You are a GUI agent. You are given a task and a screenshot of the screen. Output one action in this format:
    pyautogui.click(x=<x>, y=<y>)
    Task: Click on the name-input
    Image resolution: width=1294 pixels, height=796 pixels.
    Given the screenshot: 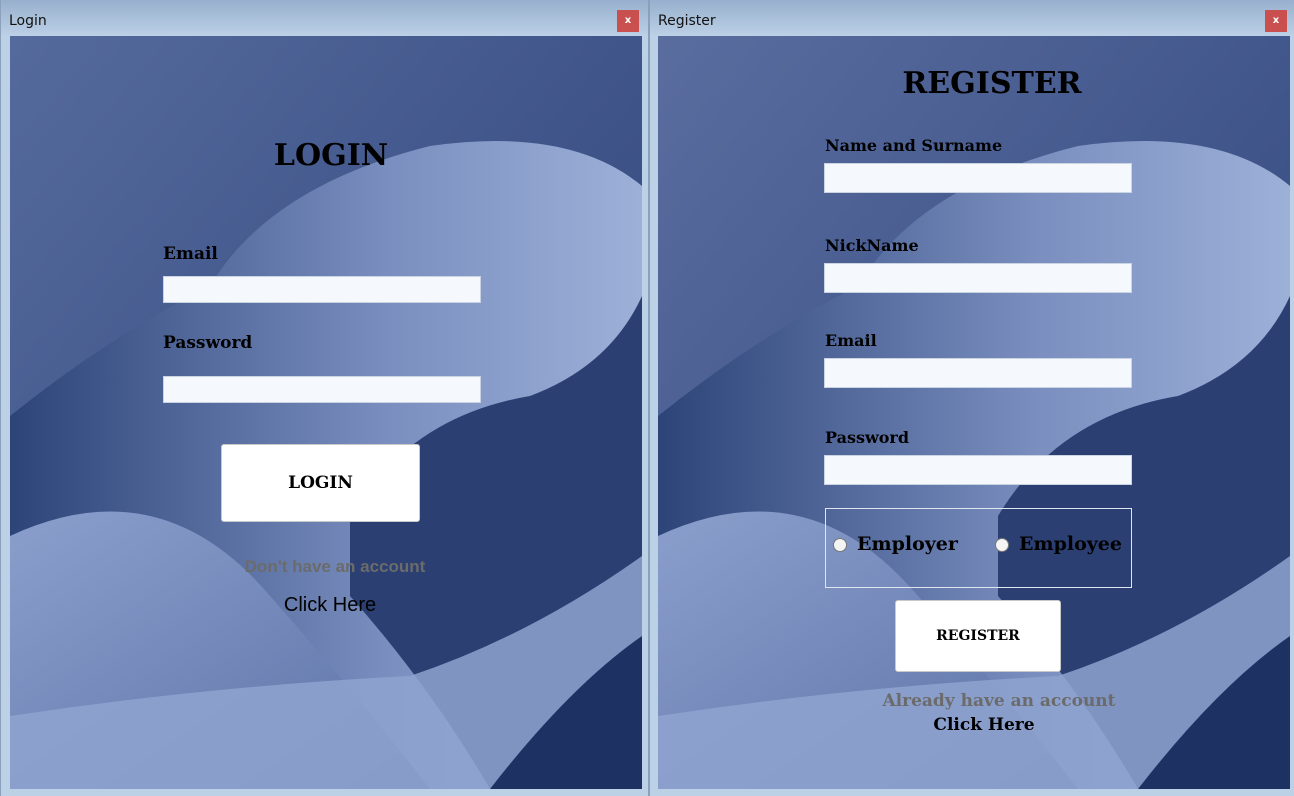 What is the action you would take?
    pyautogui.click(x=978, y=178)
    